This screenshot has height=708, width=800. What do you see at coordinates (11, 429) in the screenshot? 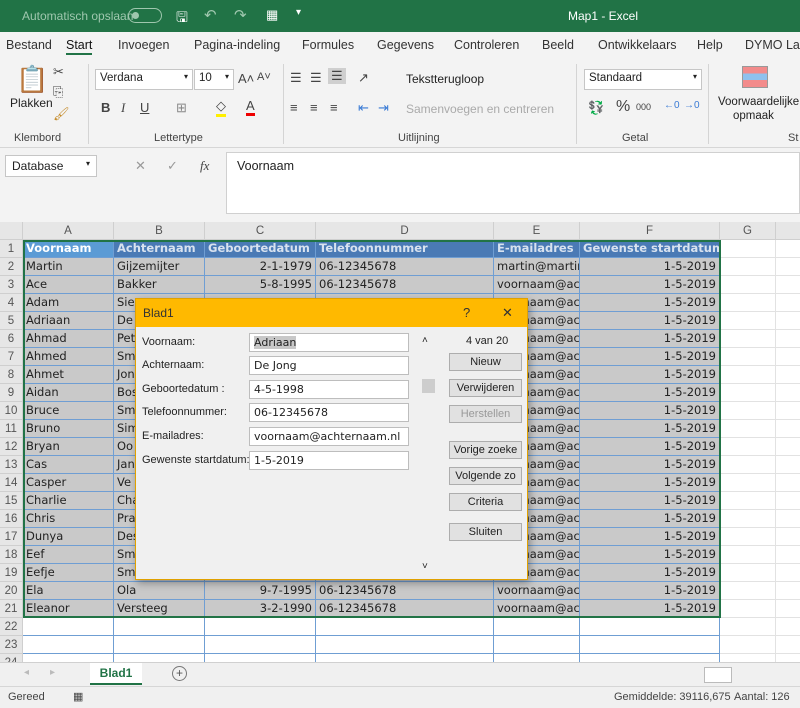
I see `row-header: 11` at bounding box center [11, 429].